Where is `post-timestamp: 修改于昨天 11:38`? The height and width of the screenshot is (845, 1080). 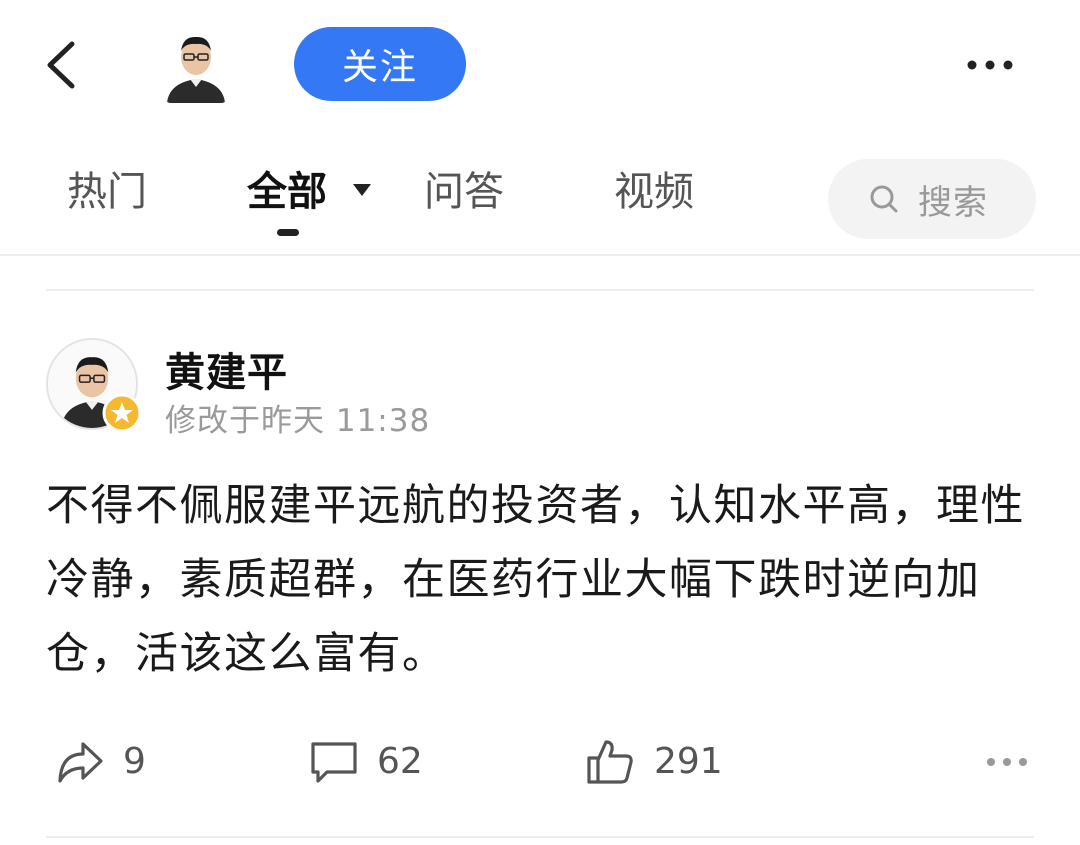 post-timestamp: 修改于昨天 11:38 is located at coordinates (298, 421).